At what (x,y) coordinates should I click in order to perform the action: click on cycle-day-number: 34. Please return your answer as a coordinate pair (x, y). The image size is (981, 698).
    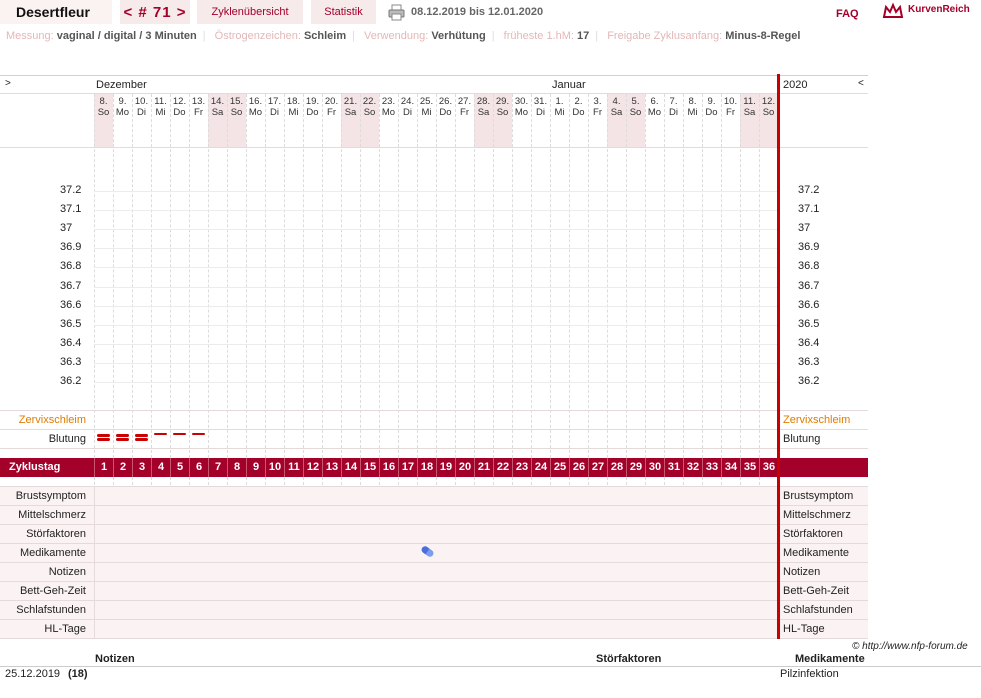
    Looking at the image, I should click on (730, 467).